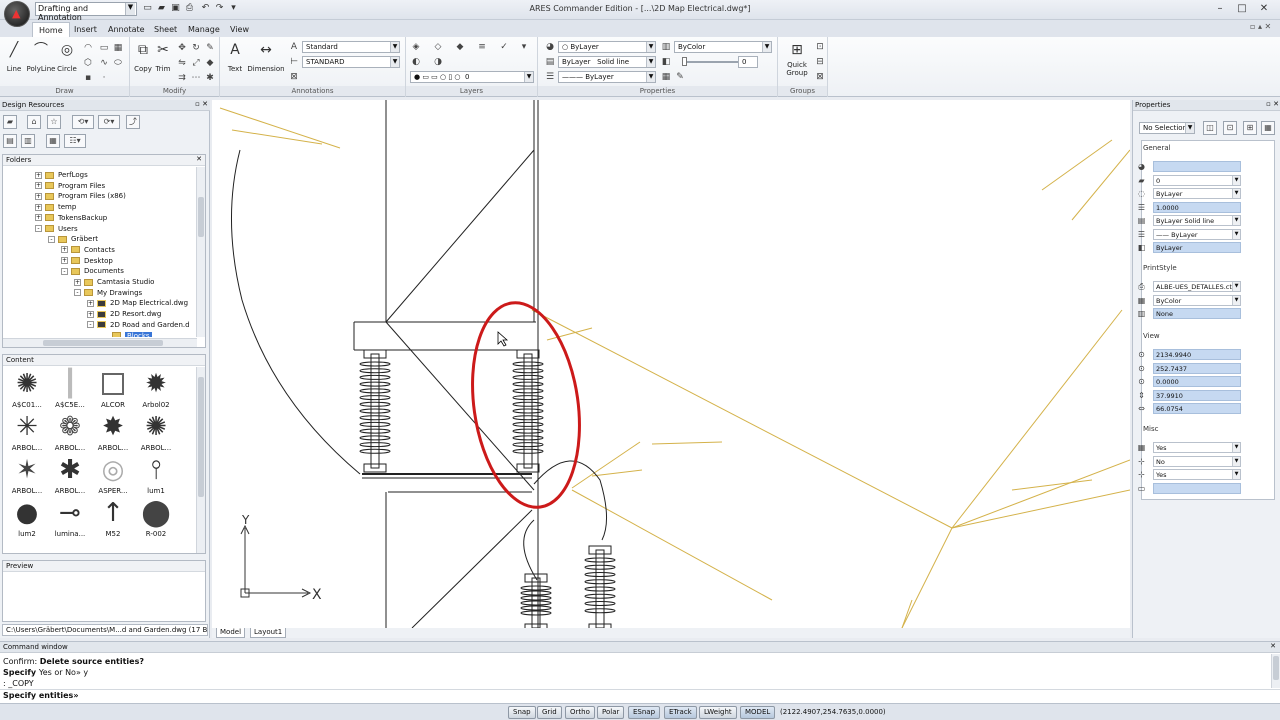  I want to click on ungroup-icon: ⊟, so click(820, 62).